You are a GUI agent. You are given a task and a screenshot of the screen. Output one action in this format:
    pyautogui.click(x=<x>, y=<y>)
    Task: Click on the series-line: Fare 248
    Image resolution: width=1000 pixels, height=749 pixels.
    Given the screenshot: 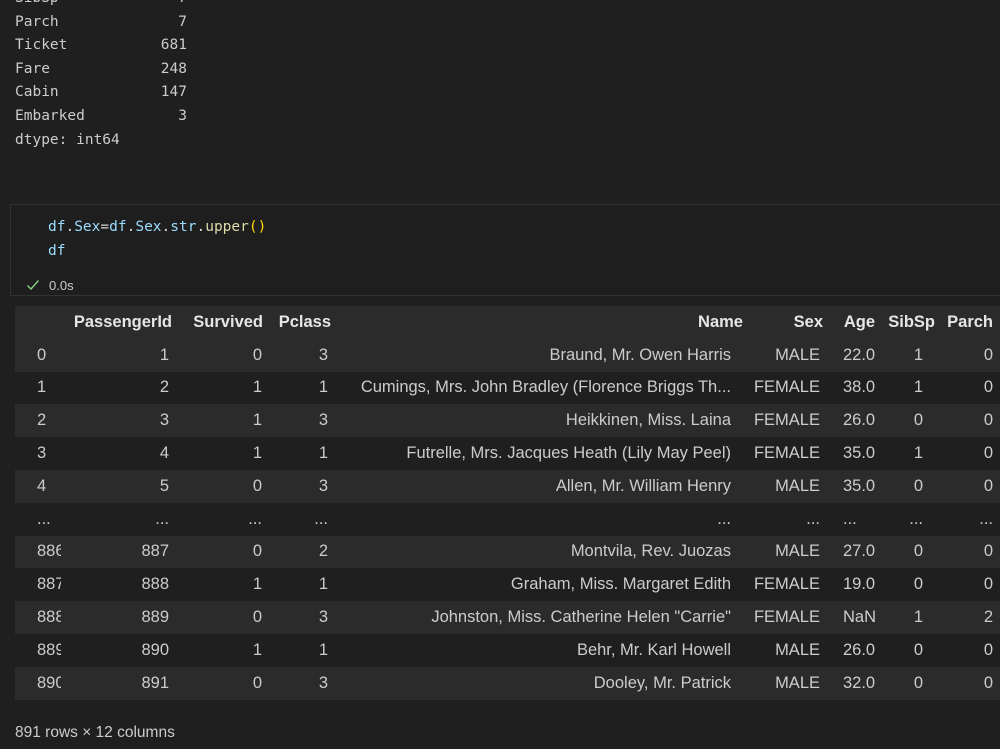 What is the action you would take?
    pyautogui.click(x=101, y=70)
    